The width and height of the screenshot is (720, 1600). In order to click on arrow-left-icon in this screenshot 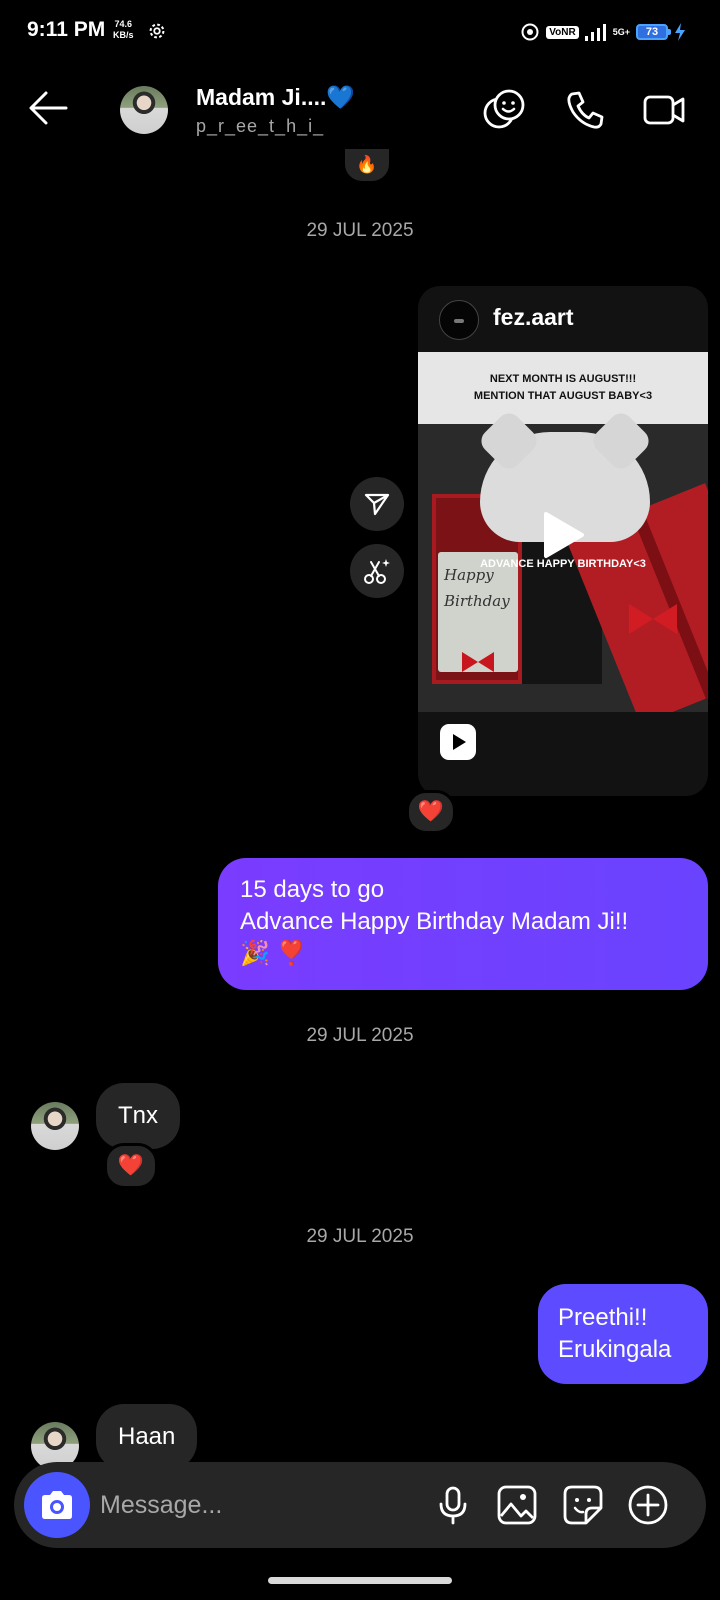, I will do `click(48, 108)`.